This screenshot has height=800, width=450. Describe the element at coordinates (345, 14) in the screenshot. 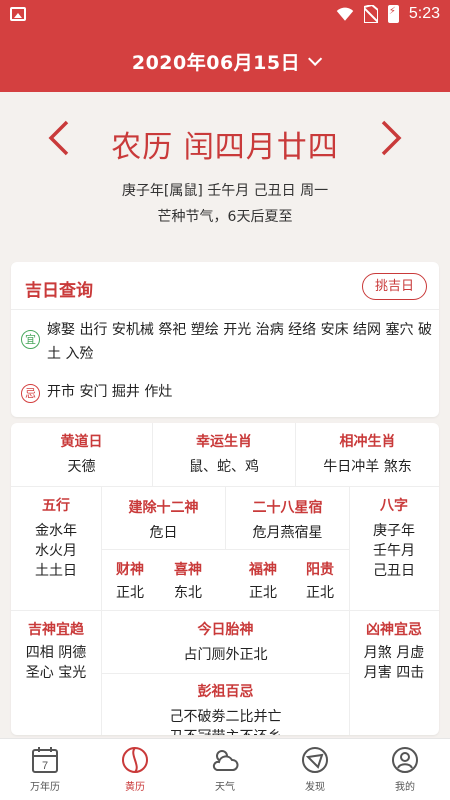

I see `wifi-icon` at that location.